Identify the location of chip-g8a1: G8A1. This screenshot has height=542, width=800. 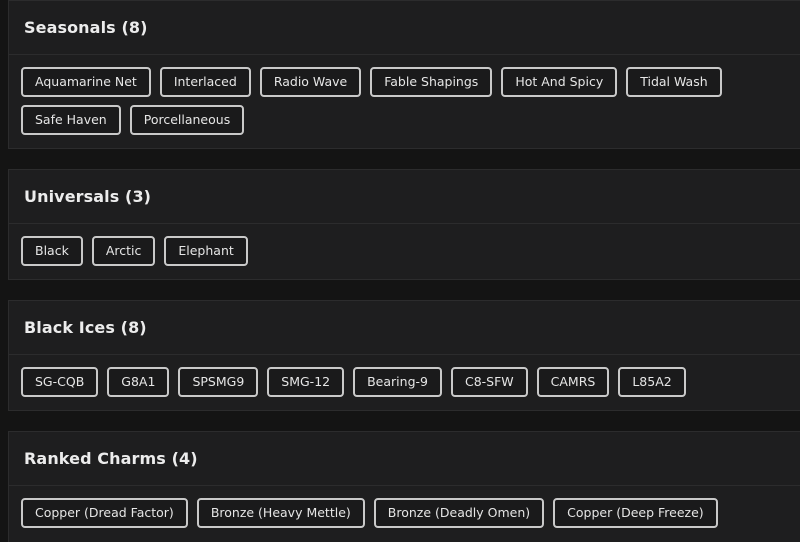
(138, 382).